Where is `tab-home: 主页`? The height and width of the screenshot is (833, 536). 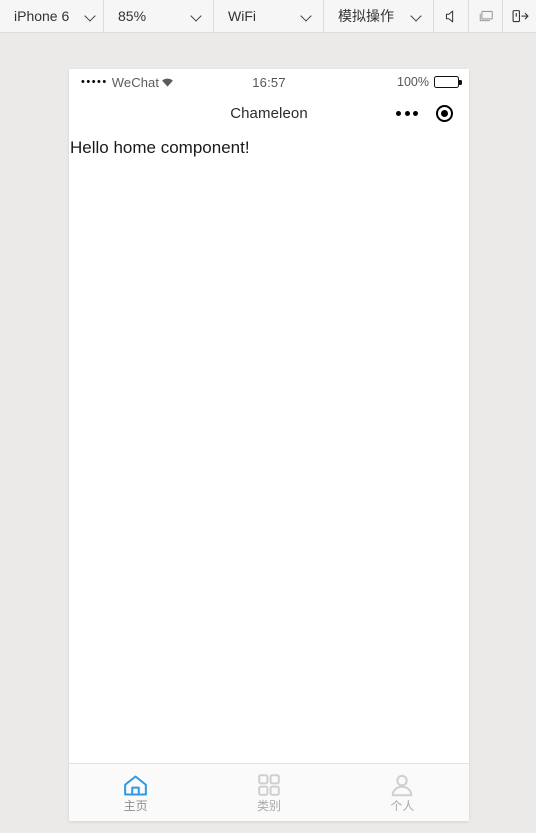
tab-home: 主页 is located at coordinates (135, 792).